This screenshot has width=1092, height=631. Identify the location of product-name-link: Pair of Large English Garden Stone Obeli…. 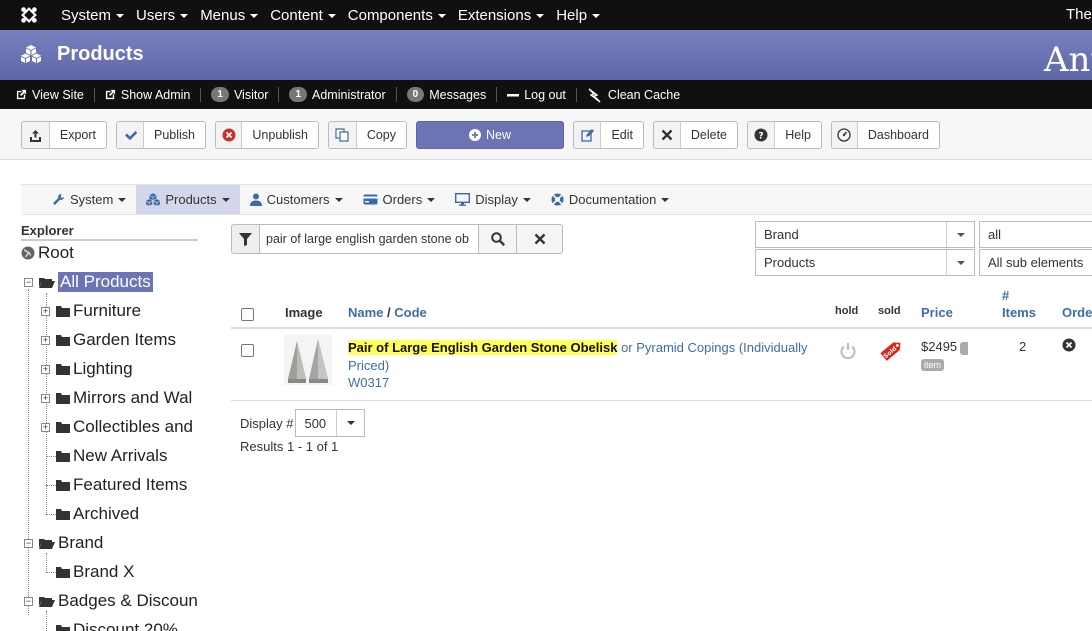
(588, 357).